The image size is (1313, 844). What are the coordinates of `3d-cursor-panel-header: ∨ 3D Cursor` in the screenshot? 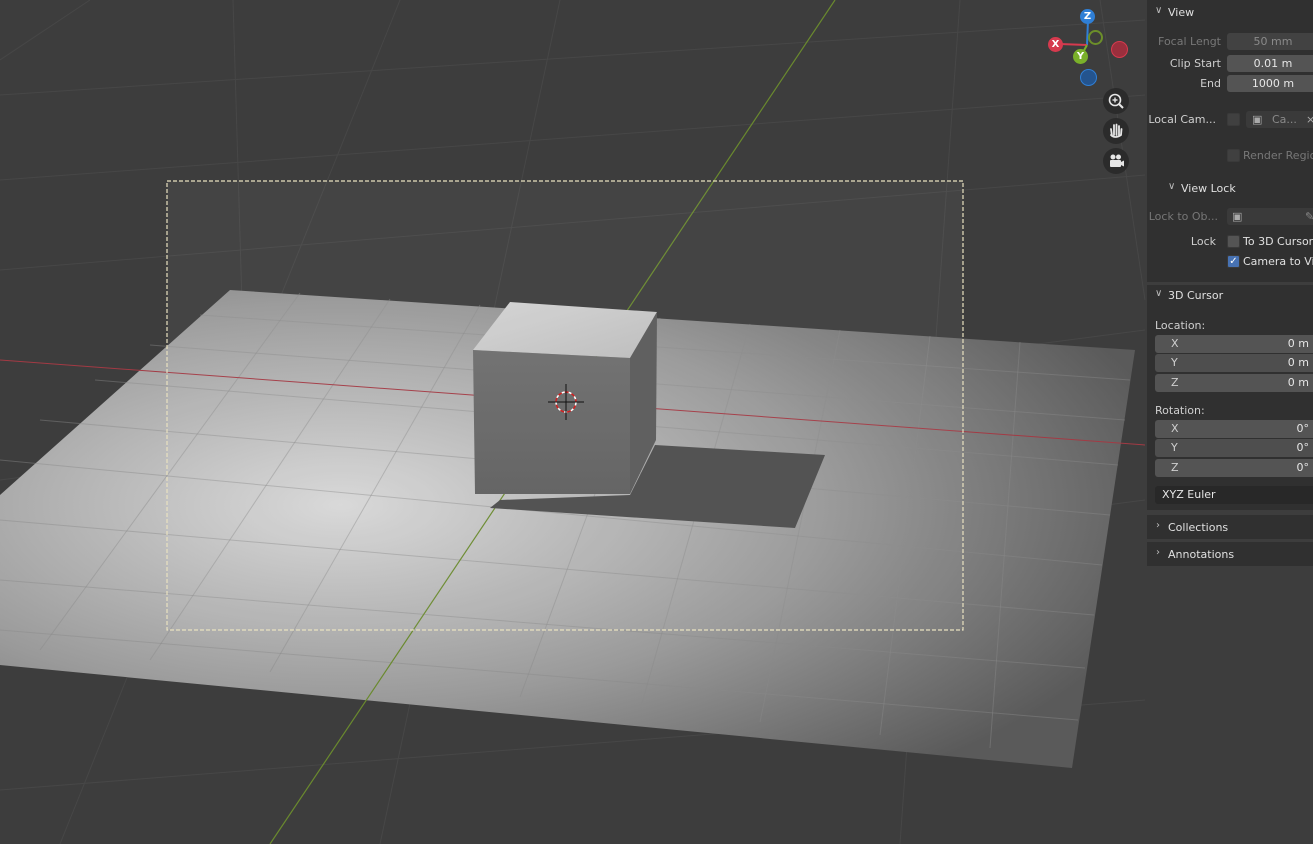 It's located at (1230, 295).